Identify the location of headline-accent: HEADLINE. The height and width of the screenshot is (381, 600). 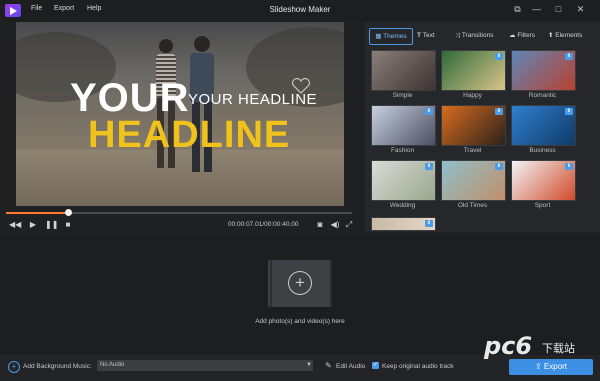
(189, 135).